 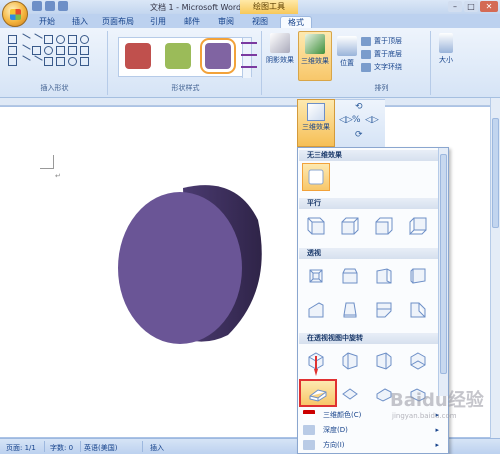 I want to click on tab-page-layout: 页面布局, so click(x=118, y=22).